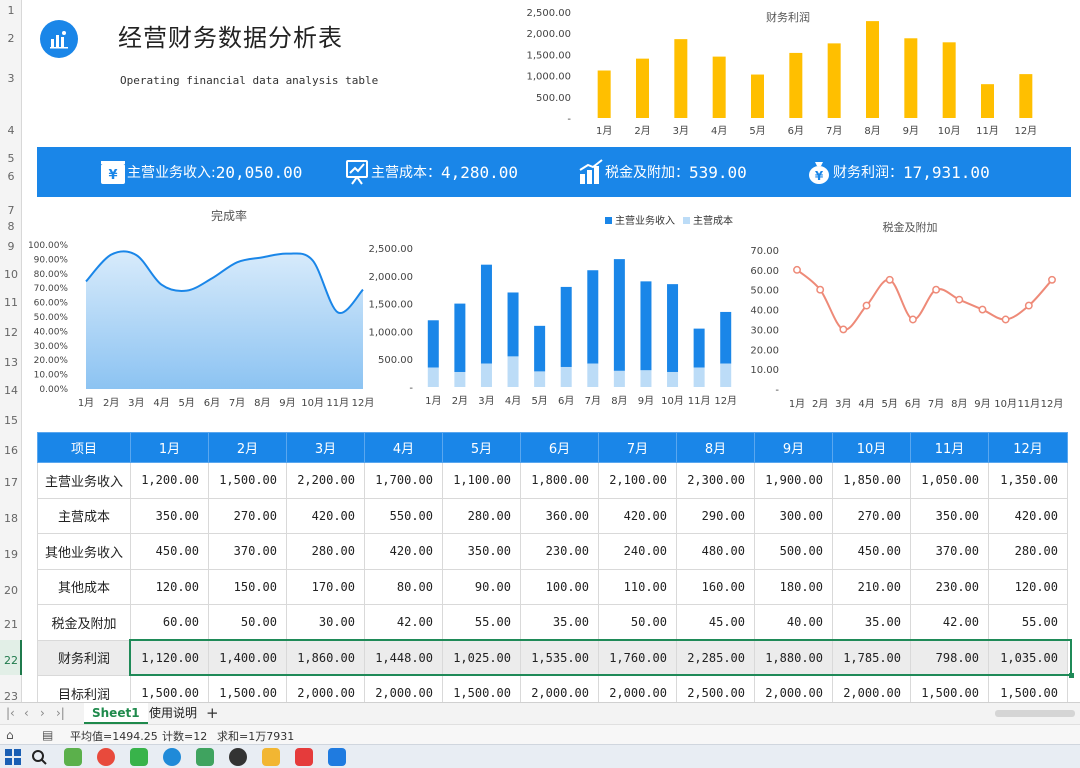 This screenshot has height=768, width=1080. What do you see at coordinates (39, 757) in the screenshot?
I see `search-icon` at bounding box center [39, 757].